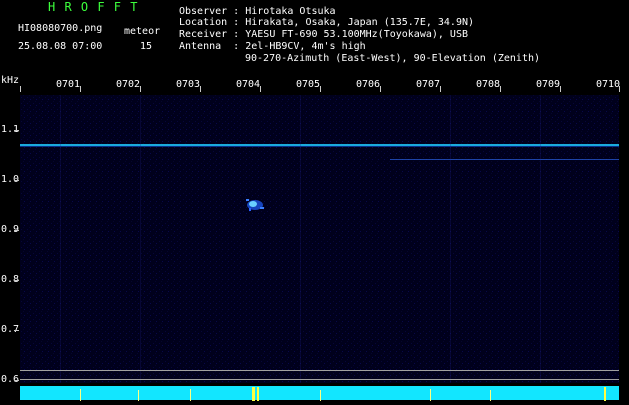 This screenshot has width=629, height=405. I want to click on meteor-label: meteor, so click(142, 31).